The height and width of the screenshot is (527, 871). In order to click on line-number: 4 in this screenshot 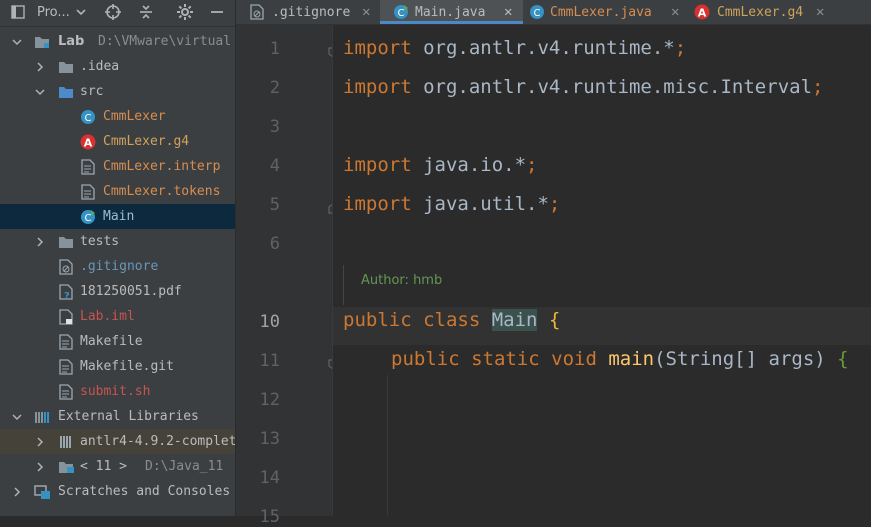, I will do `click(274, 166)`.